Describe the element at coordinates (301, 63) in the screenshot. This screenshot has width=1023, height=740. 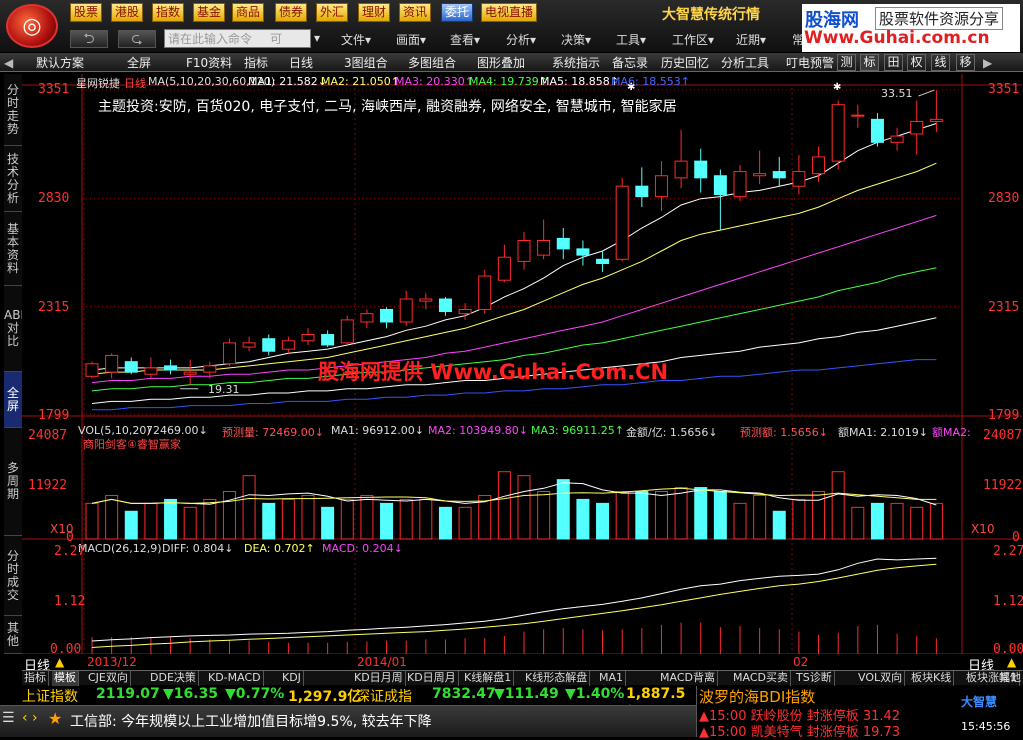
I see `toolbar-item-4: 日线` at that location.